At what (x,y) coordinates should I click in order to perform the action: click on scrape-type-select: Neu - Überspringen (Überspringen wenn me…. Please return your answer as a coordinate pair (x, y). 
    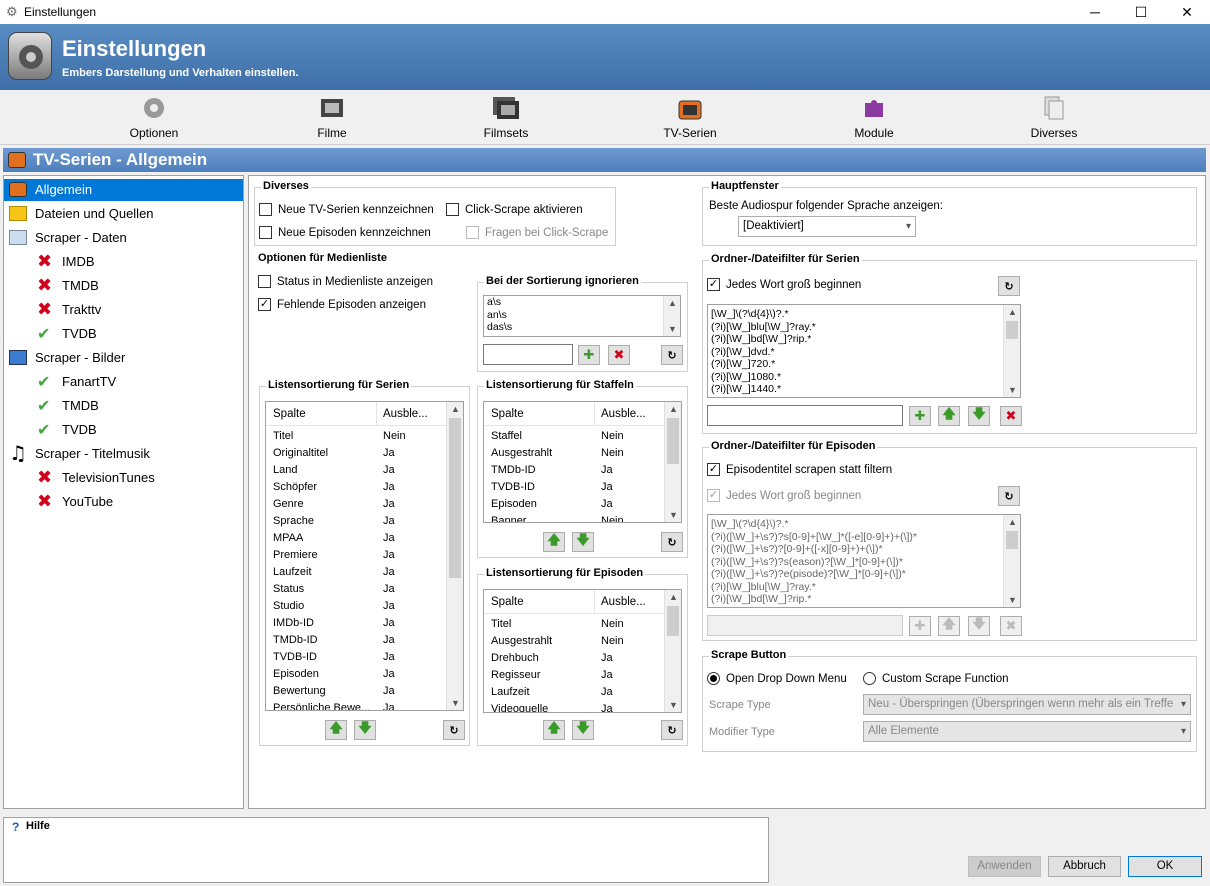
    Looking at the image, I should click on (1027, 704).